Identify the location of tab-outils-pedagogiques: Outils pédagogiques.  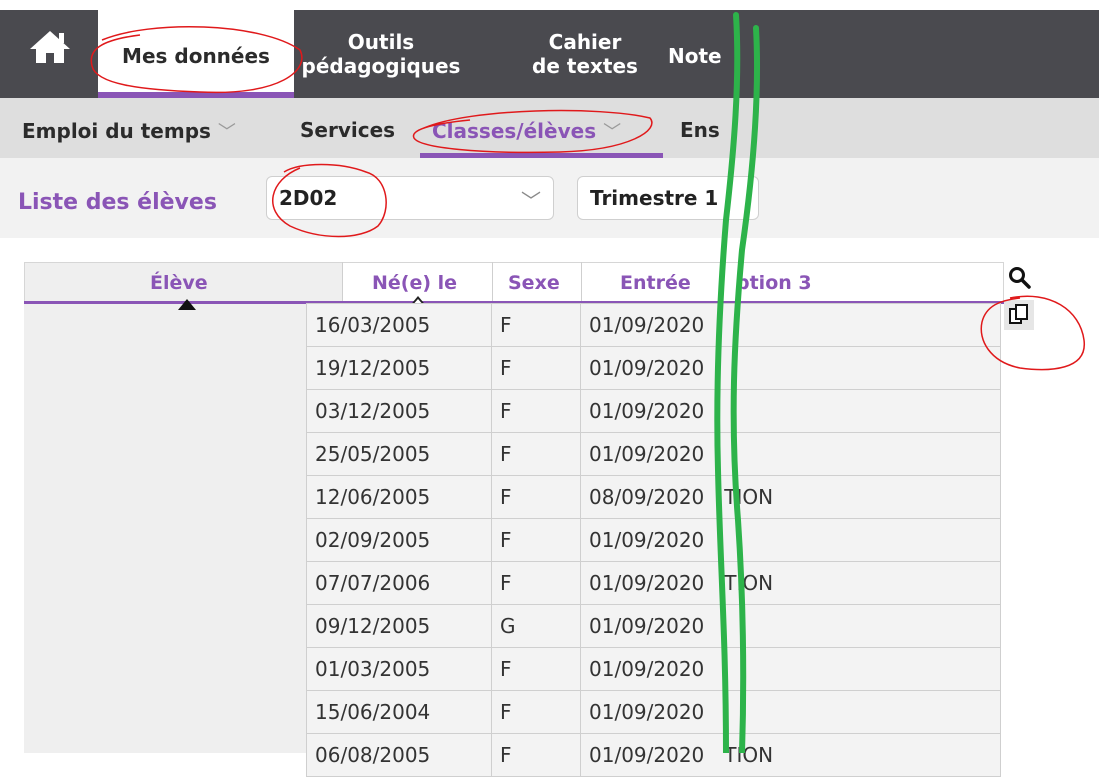
(381, 54).